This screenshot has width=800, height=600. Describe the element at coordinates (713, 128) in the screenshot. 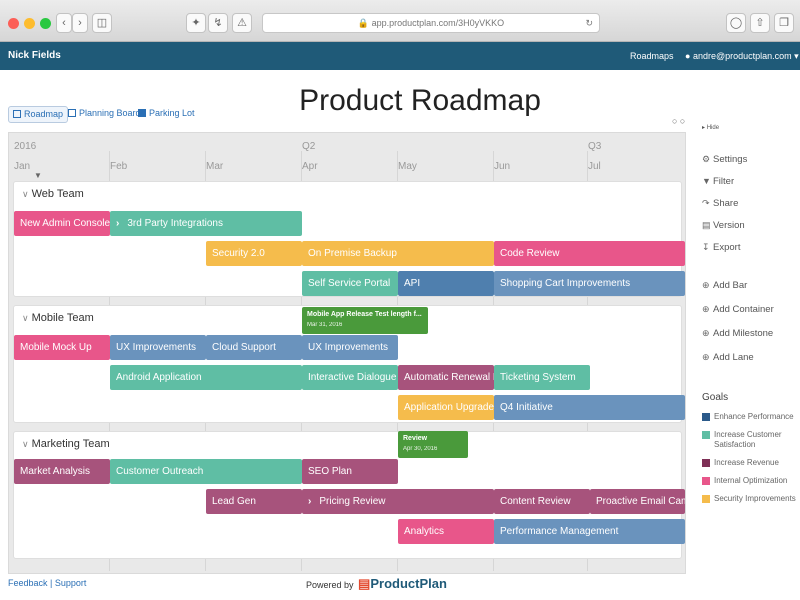

I see `menu-label: Hide` at that location.